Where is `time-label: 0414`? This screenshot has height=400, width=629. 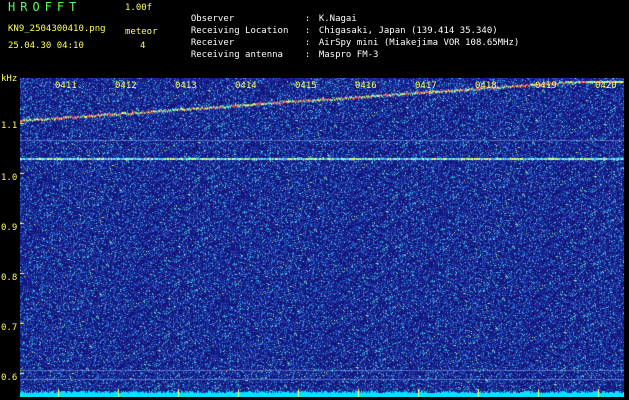
time-label: 0414 is located at coordinates (246, 86).